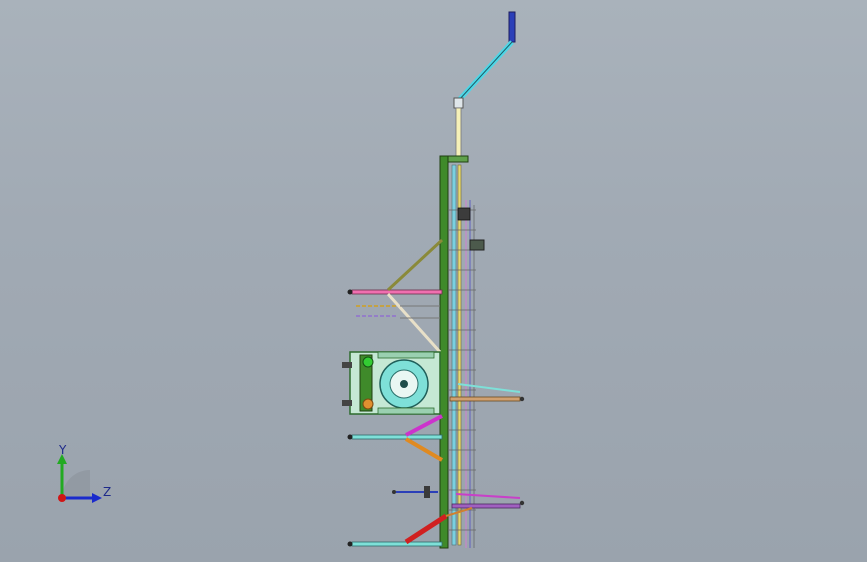 Image resolution: width=867 pixels, height=562 pixels. Describe the element at coordinates (488, 501) in the screenshot. I see `right-arm-lower` at that location.